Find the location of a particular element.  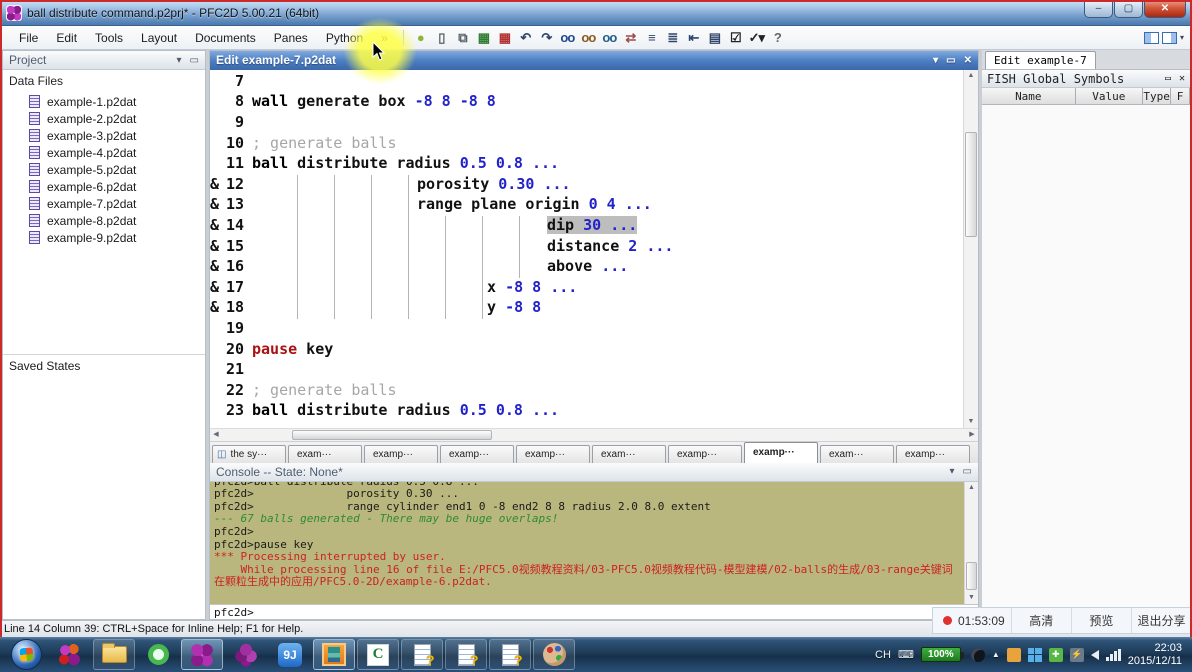

help-doc-icon-3: ? is located at coordinates (510, 654).